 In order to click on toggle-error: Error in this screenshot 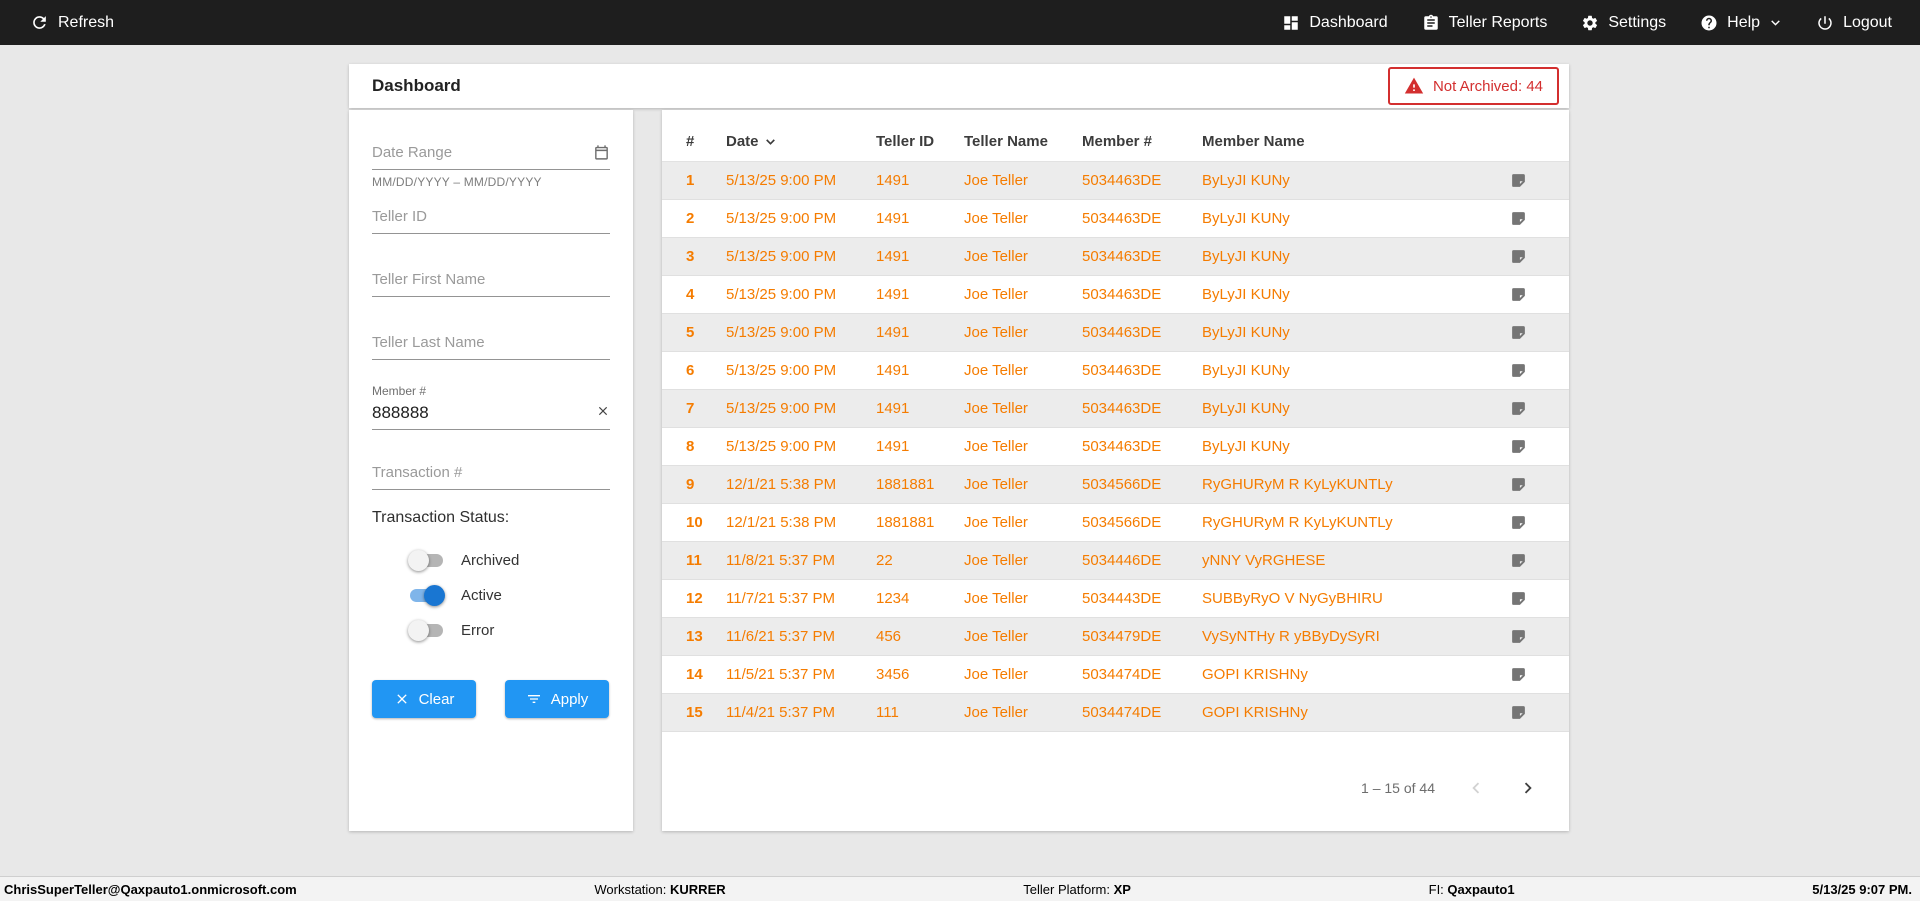, I will do `click(509, 630)`.